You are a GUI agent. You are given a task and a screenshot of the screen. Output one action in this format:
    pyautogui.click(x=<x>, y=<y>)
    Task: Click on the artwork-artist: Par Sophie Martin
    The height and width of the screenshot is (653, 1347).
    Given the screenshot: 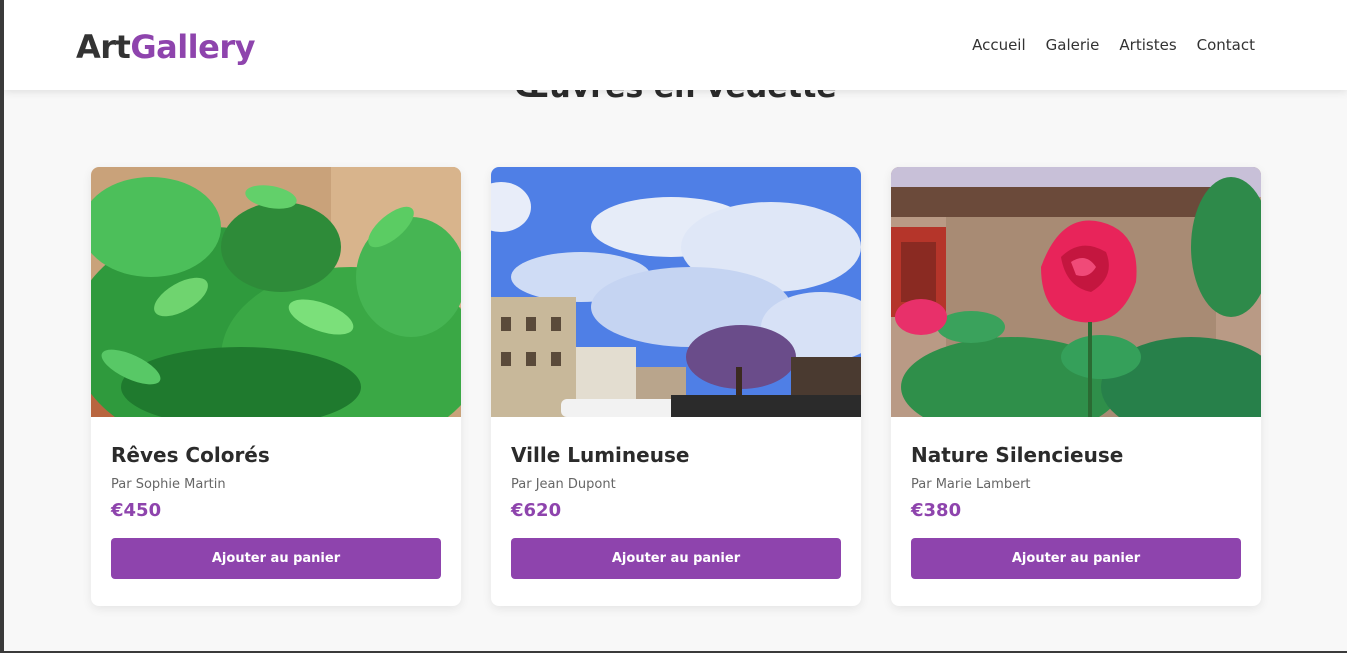 What is the action you would take?
    pyautogui.click(x=168, y=484)
    